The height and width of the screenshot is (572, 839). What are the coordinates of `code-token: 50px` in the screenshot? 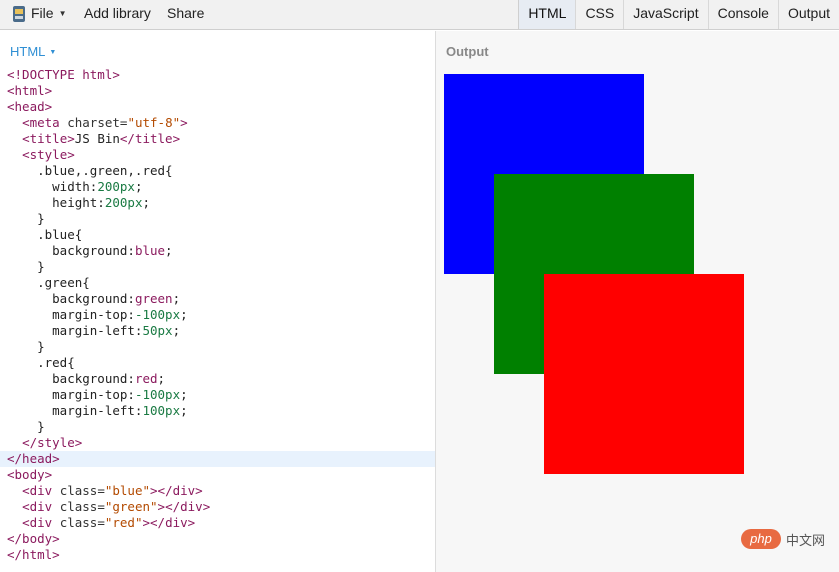 It's located at (157, 330).